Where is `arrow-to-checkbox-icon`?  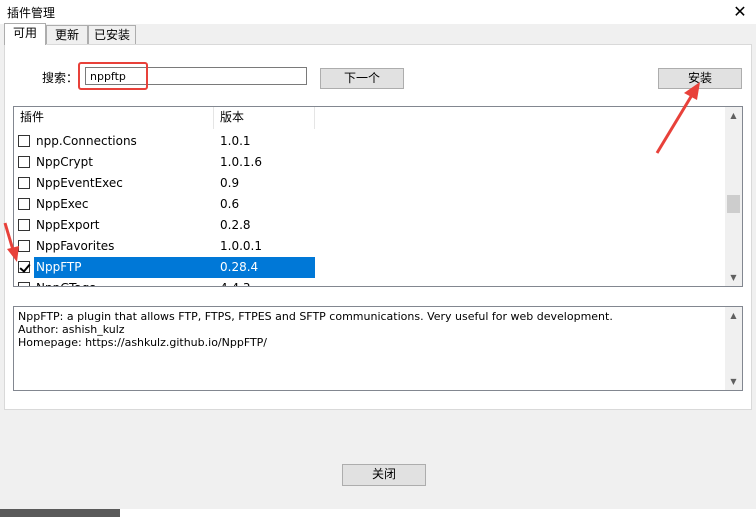 arrow-to-checkbox-icon is located at coordinates (11, 242).